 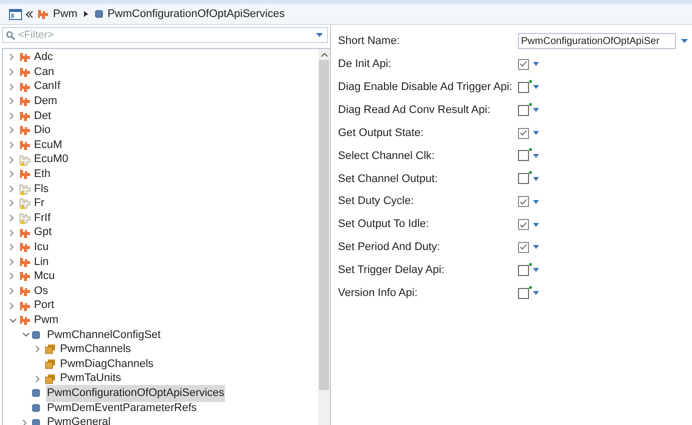 What do you see at coordinates (44, 72) in the screenshot?
I see `tree-item: Can` at bounding box center [44, 72].